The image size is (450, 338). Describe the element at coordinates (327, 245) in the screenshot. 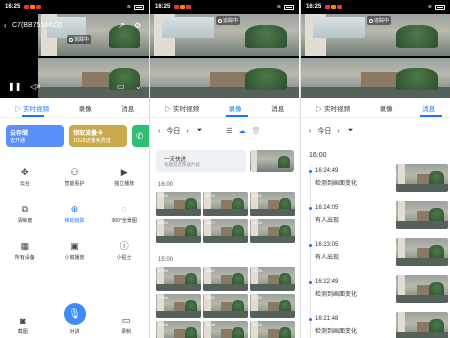

I see `message-time: 16:23:05` at that location.